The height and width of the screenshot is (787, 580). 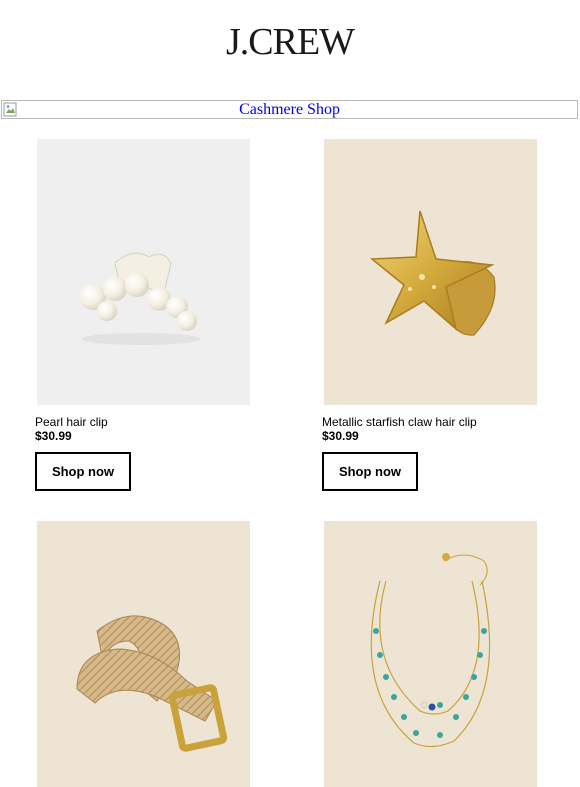 I want to click on pearl-hair-clip-icon, so click(x=140, y=298).